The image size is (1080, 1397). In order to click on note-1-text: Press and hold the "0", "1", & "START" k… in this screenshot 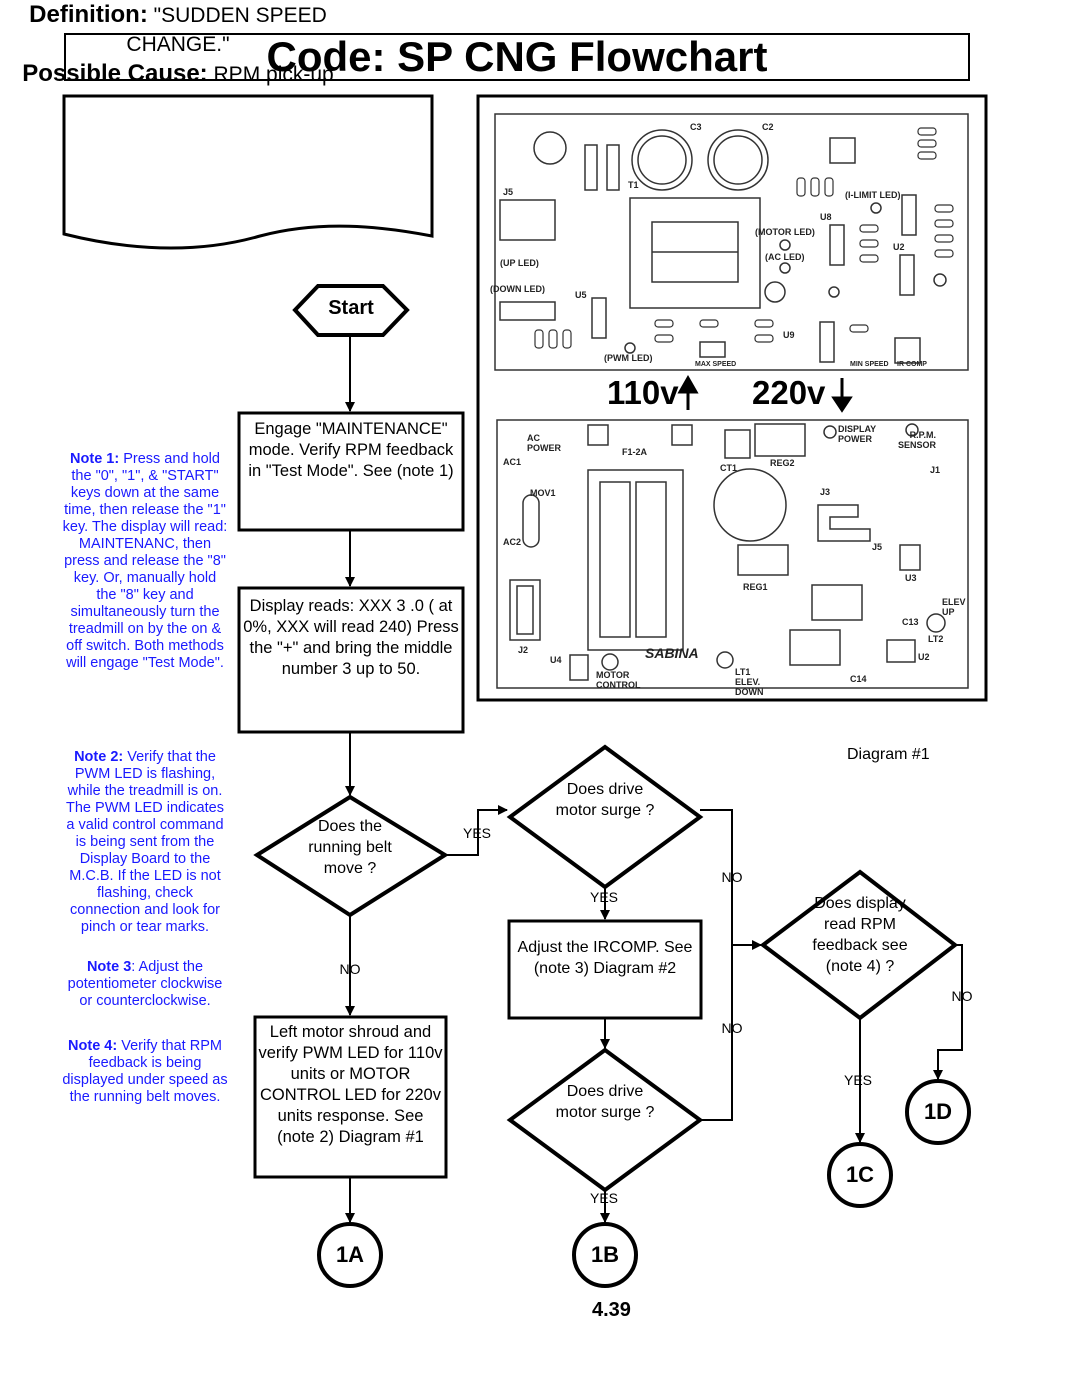, I will do `click(145, 561)`.